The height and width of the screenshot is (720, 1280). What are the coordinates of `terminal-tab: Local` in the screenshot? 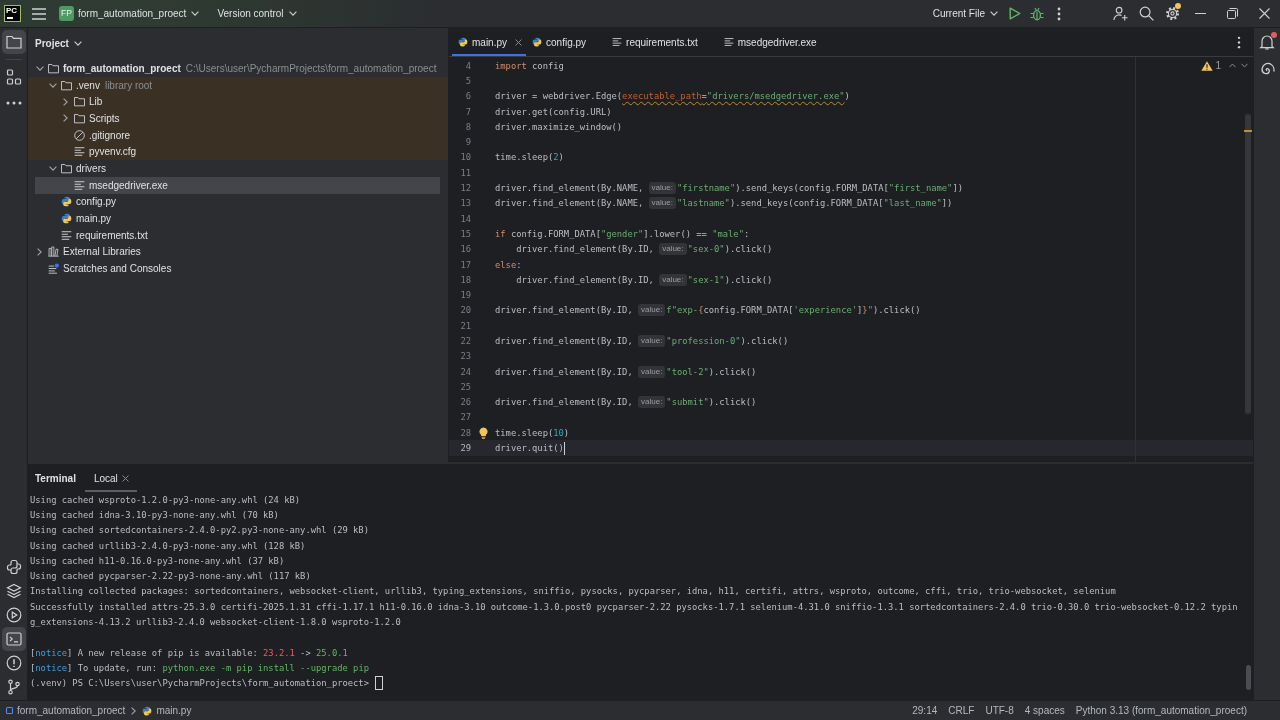 It's located at (110, 478).